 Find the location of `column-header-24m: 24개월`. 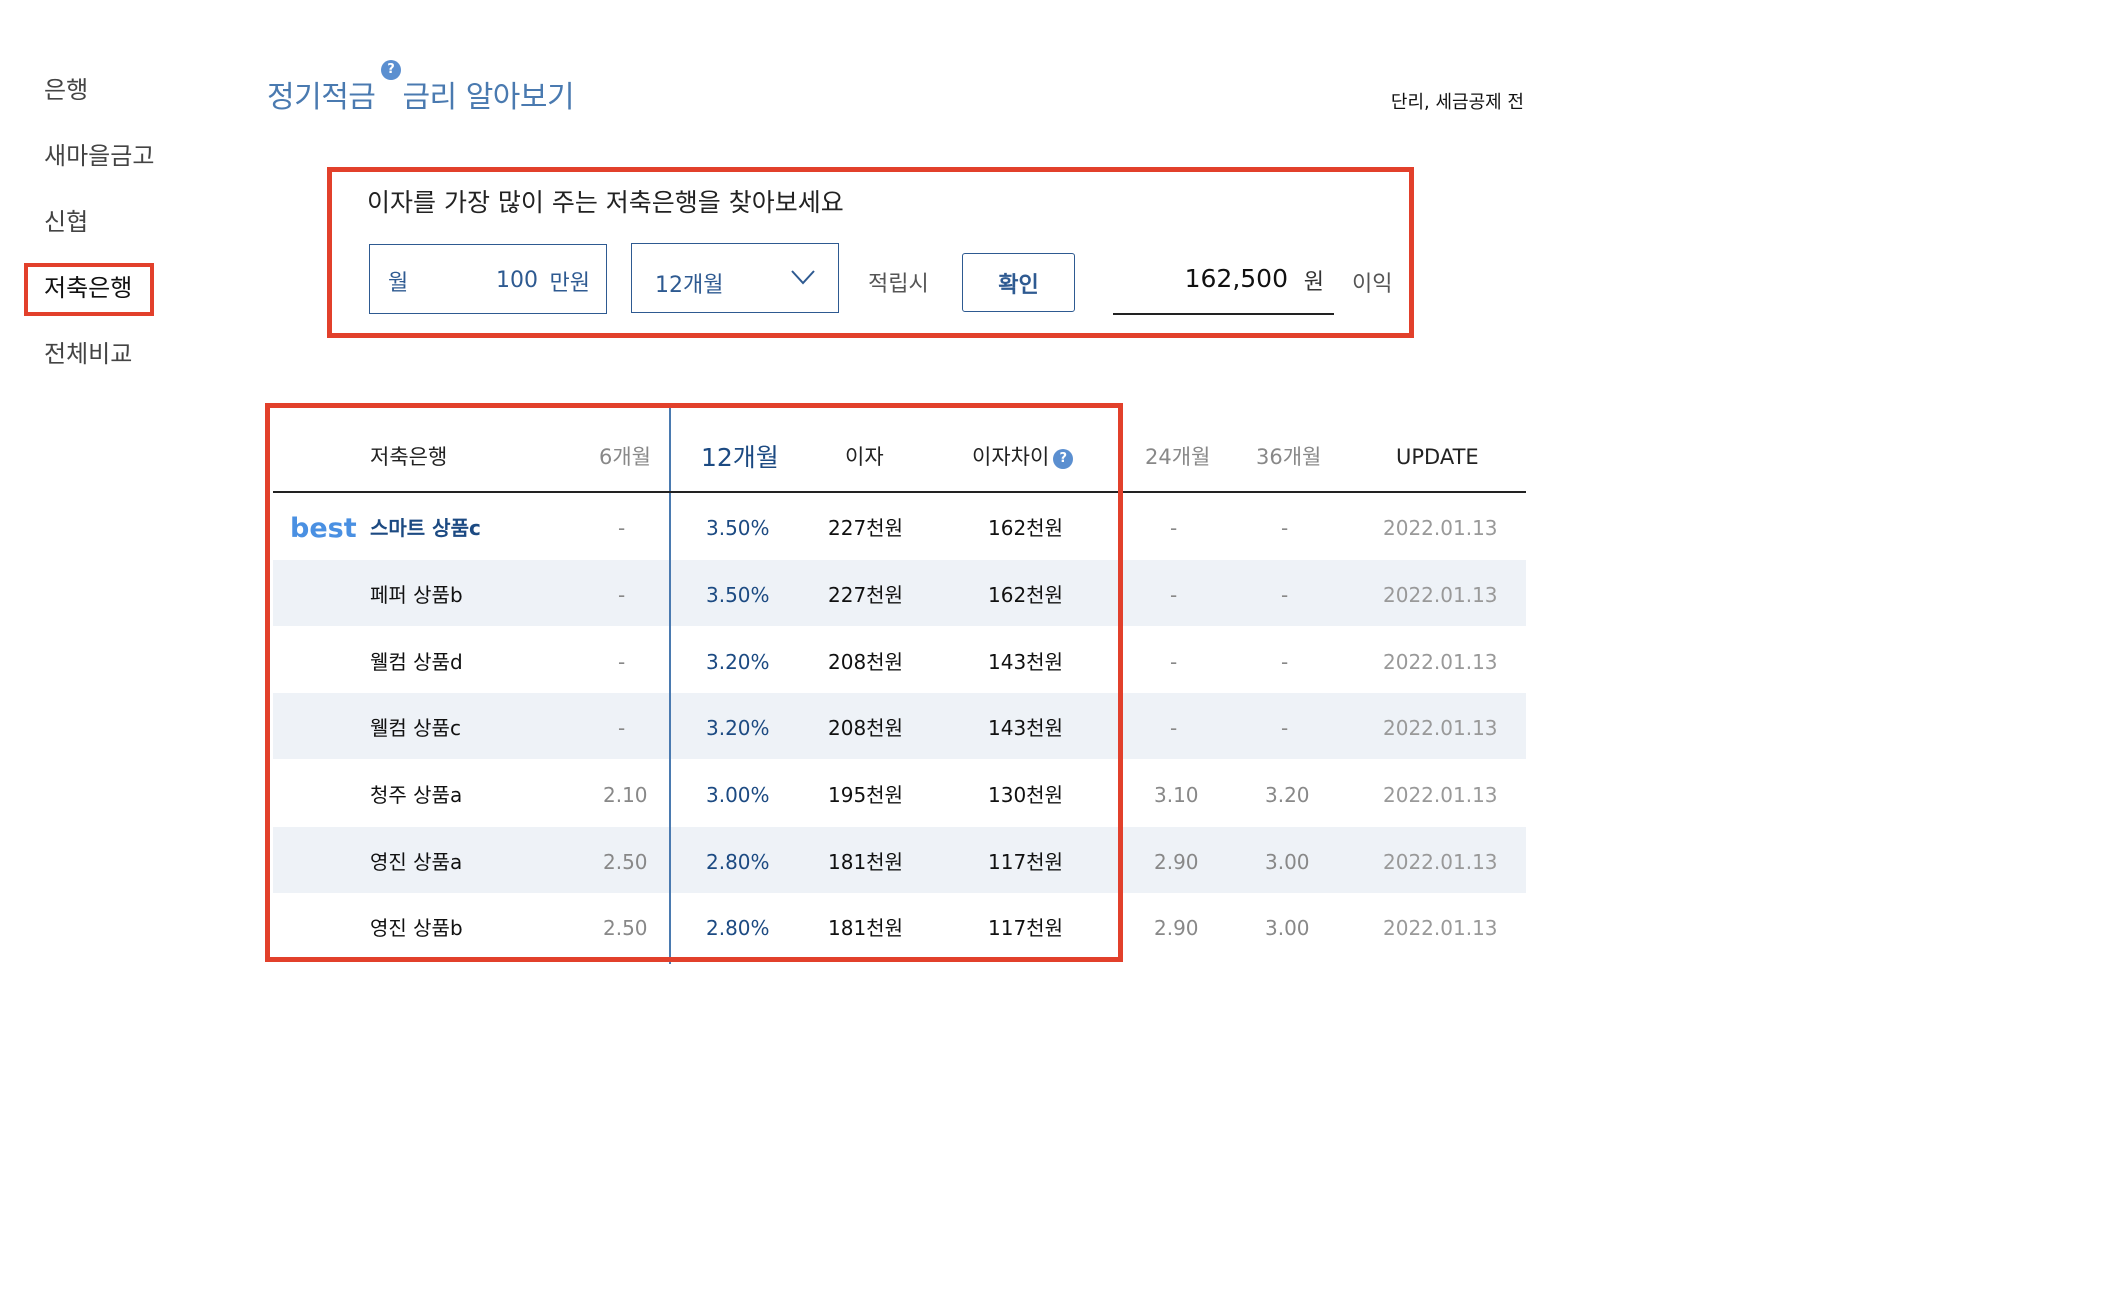

column-header-24m: 24개월 is located at coordinates (1177, 457).